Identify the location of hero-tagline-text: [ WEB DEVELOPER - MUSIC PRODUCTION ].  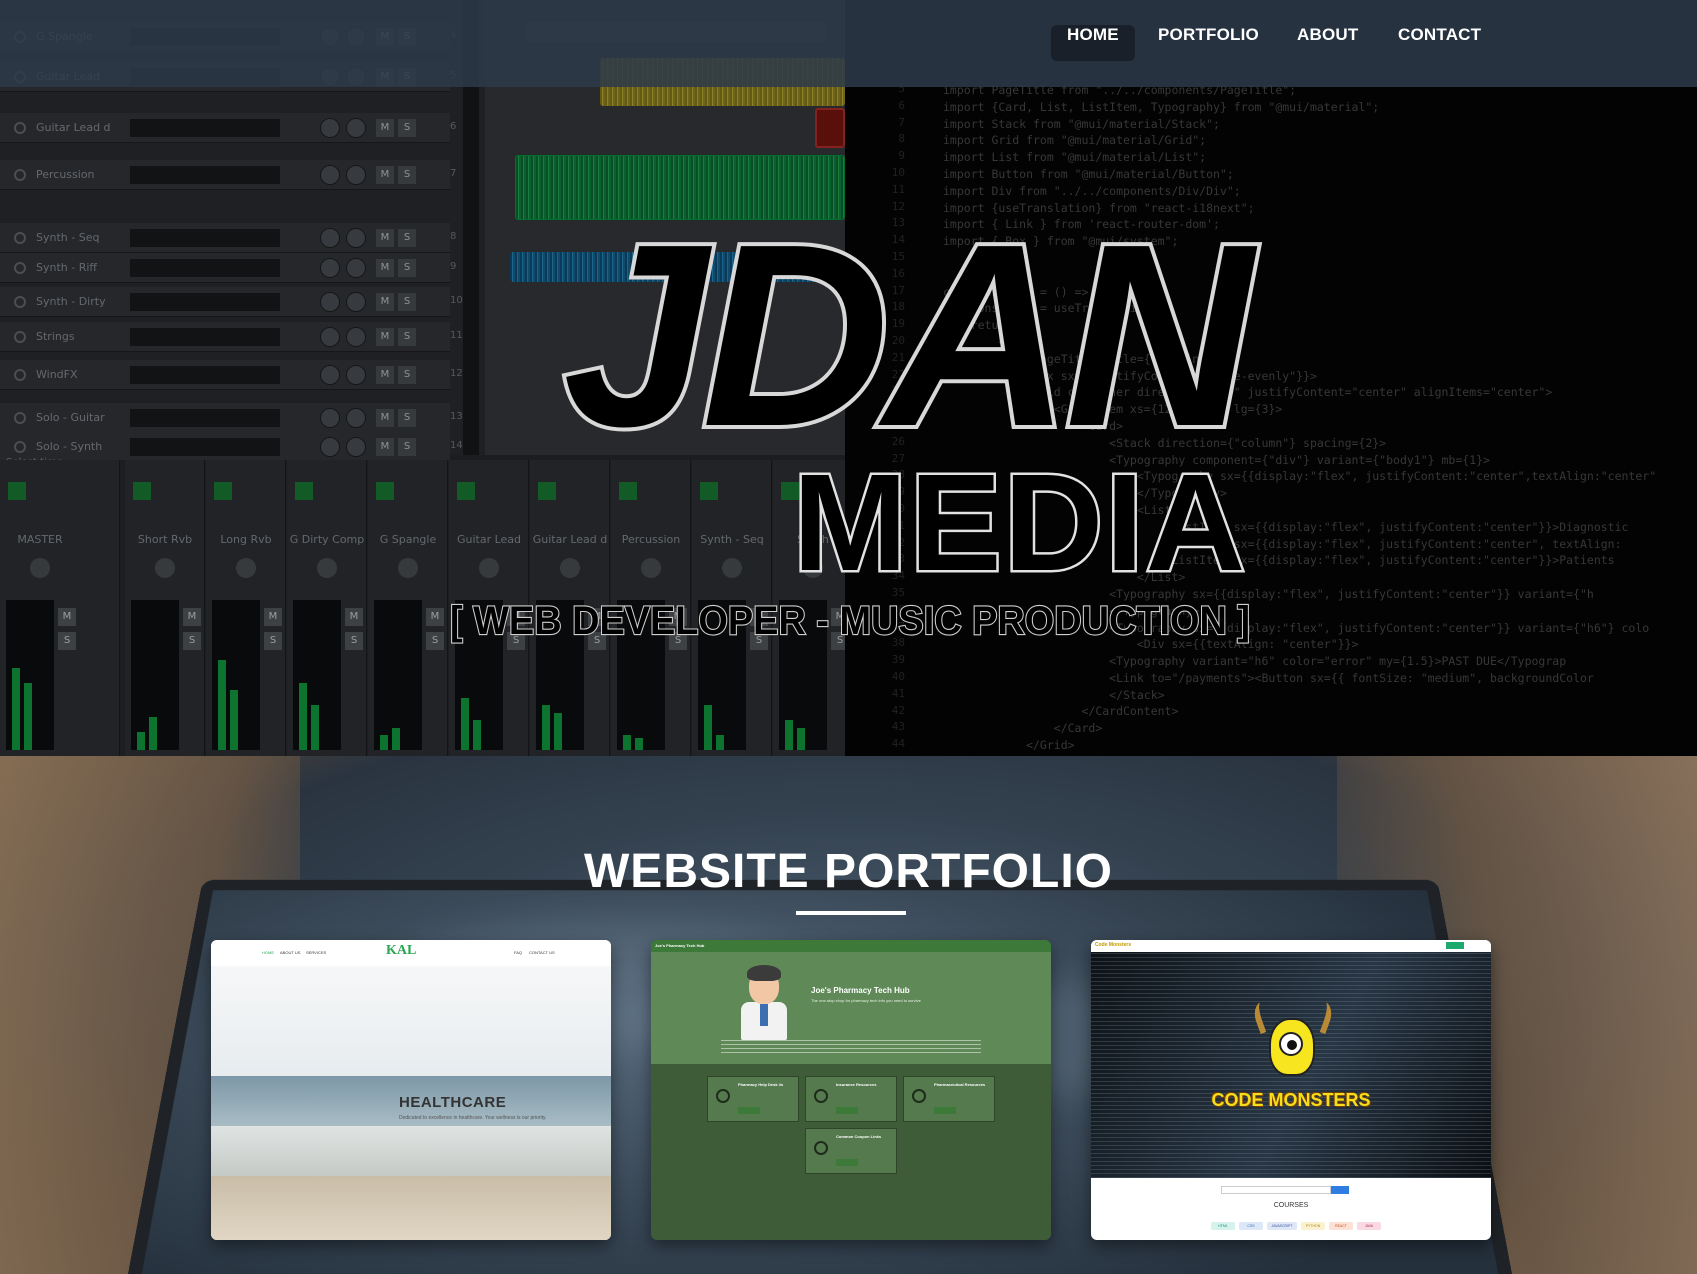
(850, 621).